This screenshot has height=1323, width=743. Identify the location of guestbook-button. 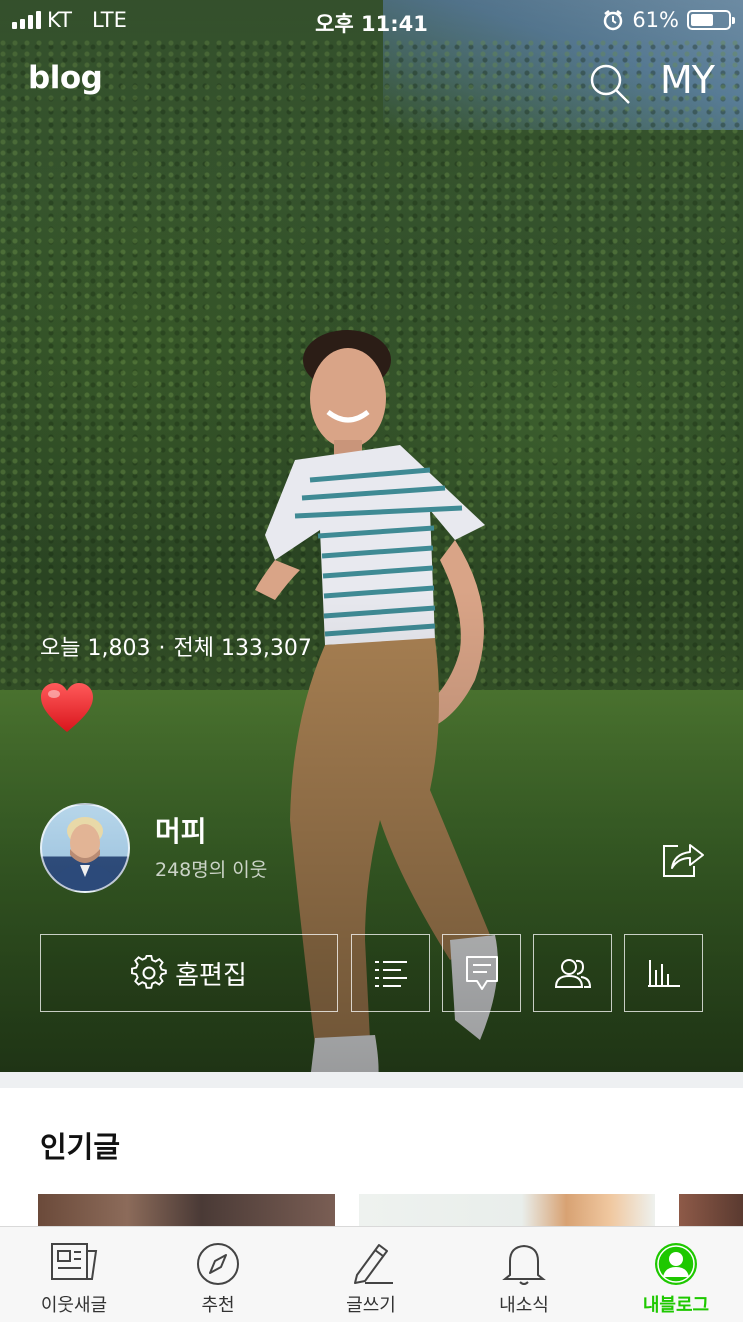
(481, 973).